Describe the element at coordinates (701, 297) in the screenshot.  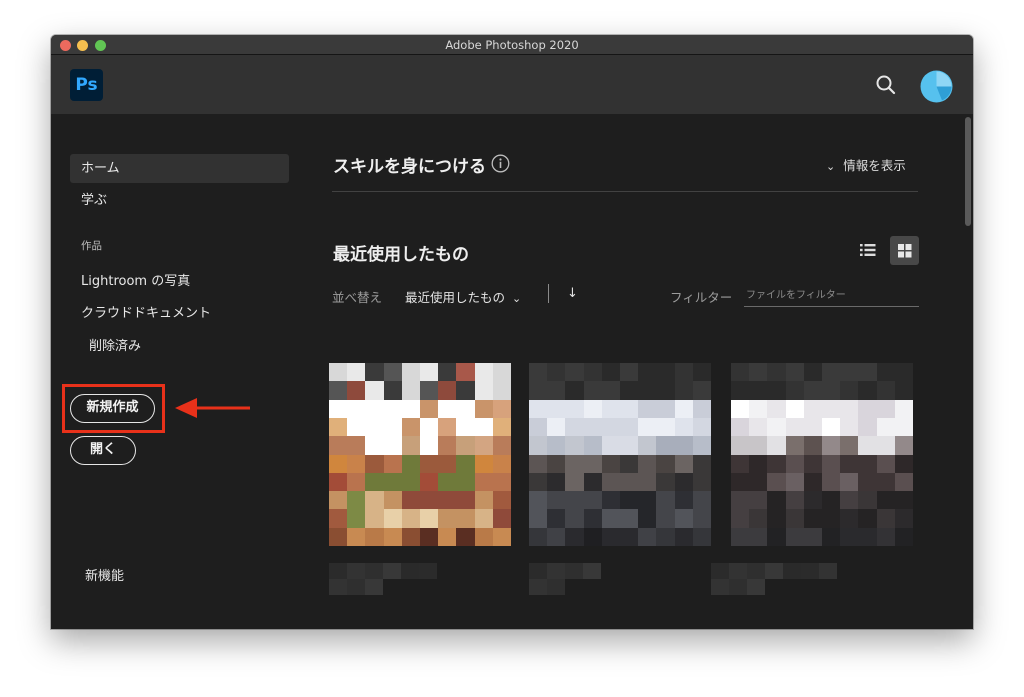
I see `filter-label: フィルター` at that location.